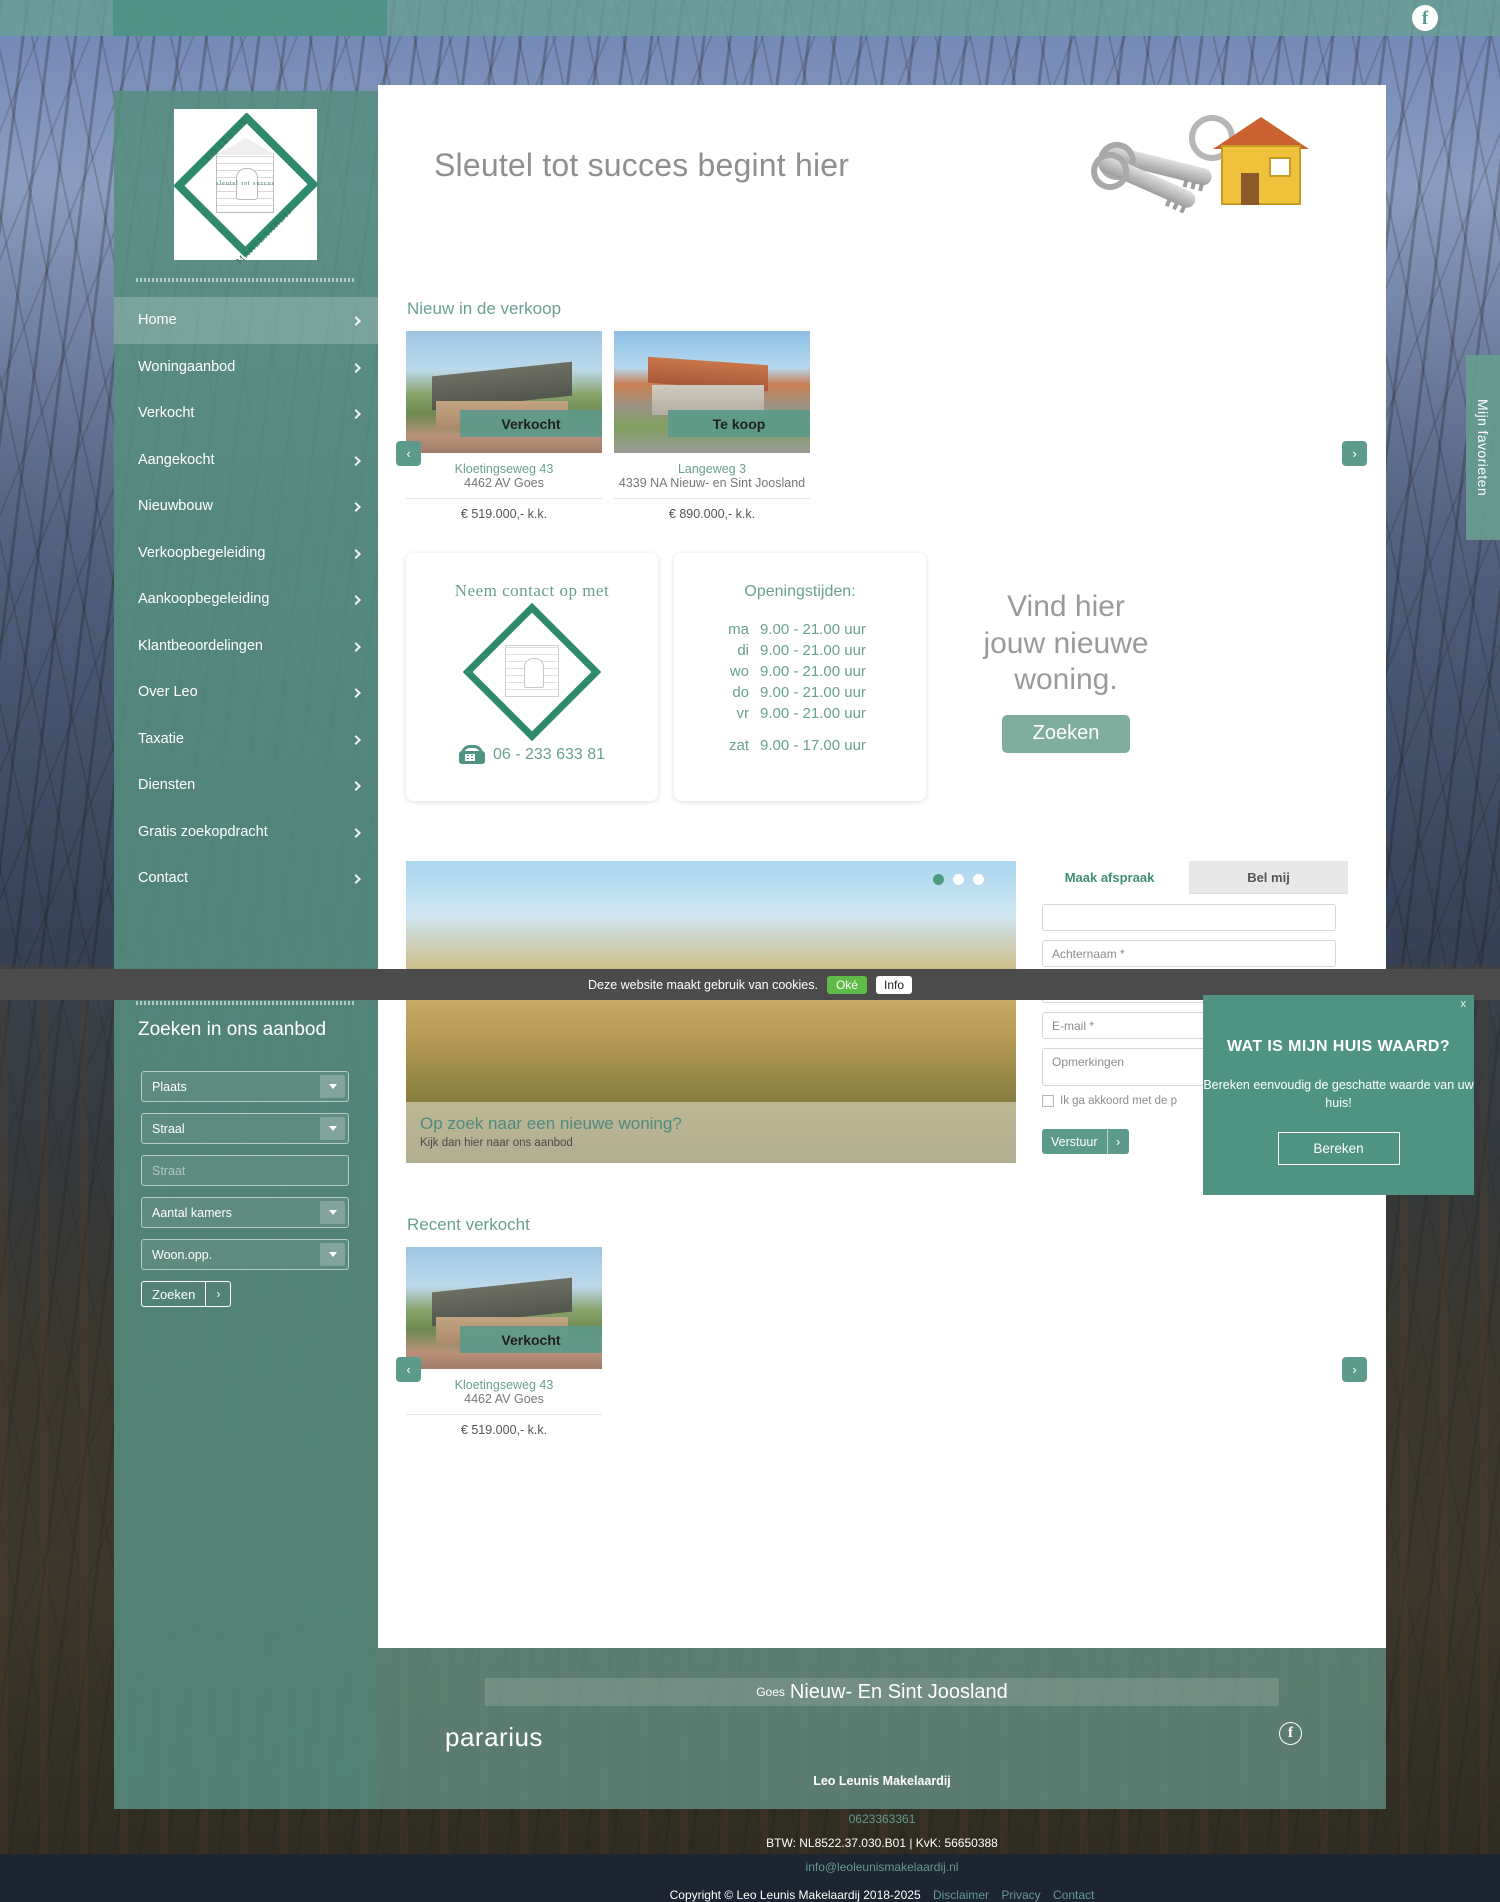 This screenshot has width=1500, height=1902. I want to click on property-price: € 890.000,- k.k., so click(712, 514).